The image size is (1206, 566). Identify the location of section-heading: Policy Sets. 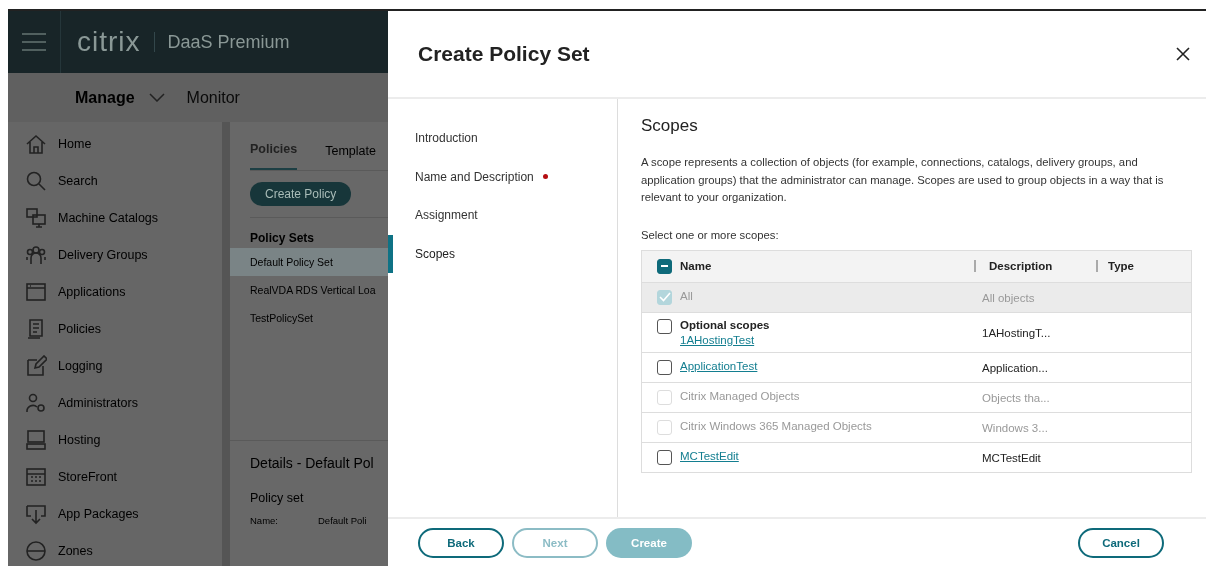
(282, 238).